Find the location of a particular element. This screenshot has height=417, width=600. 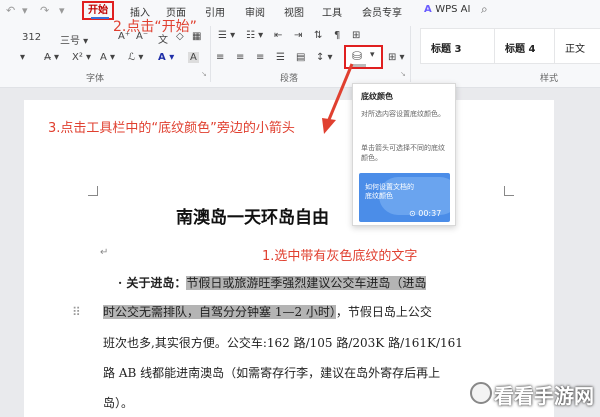

font-size-dropdown: 三号 ▾ is located at coordinates (74, 39).